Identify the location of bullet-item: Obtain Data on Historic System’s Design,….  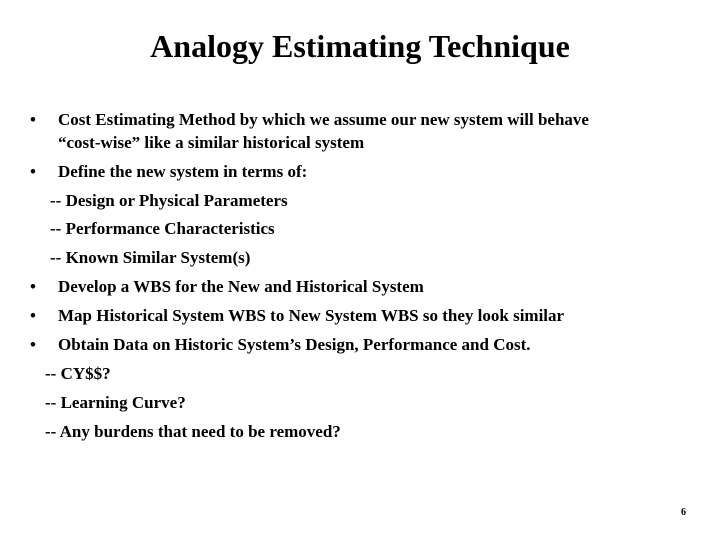
(294, 344).